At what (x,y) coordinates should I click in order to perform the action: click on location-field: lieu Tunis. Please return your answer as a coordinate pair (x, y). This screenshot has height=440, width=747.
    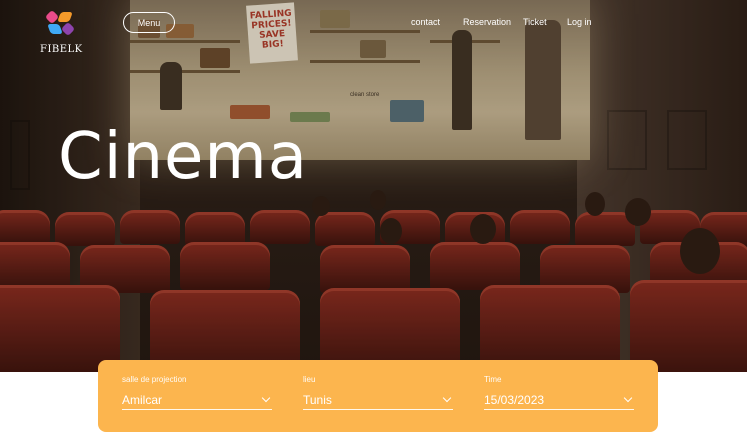
    Looking at the image, I should click on (378, 392).